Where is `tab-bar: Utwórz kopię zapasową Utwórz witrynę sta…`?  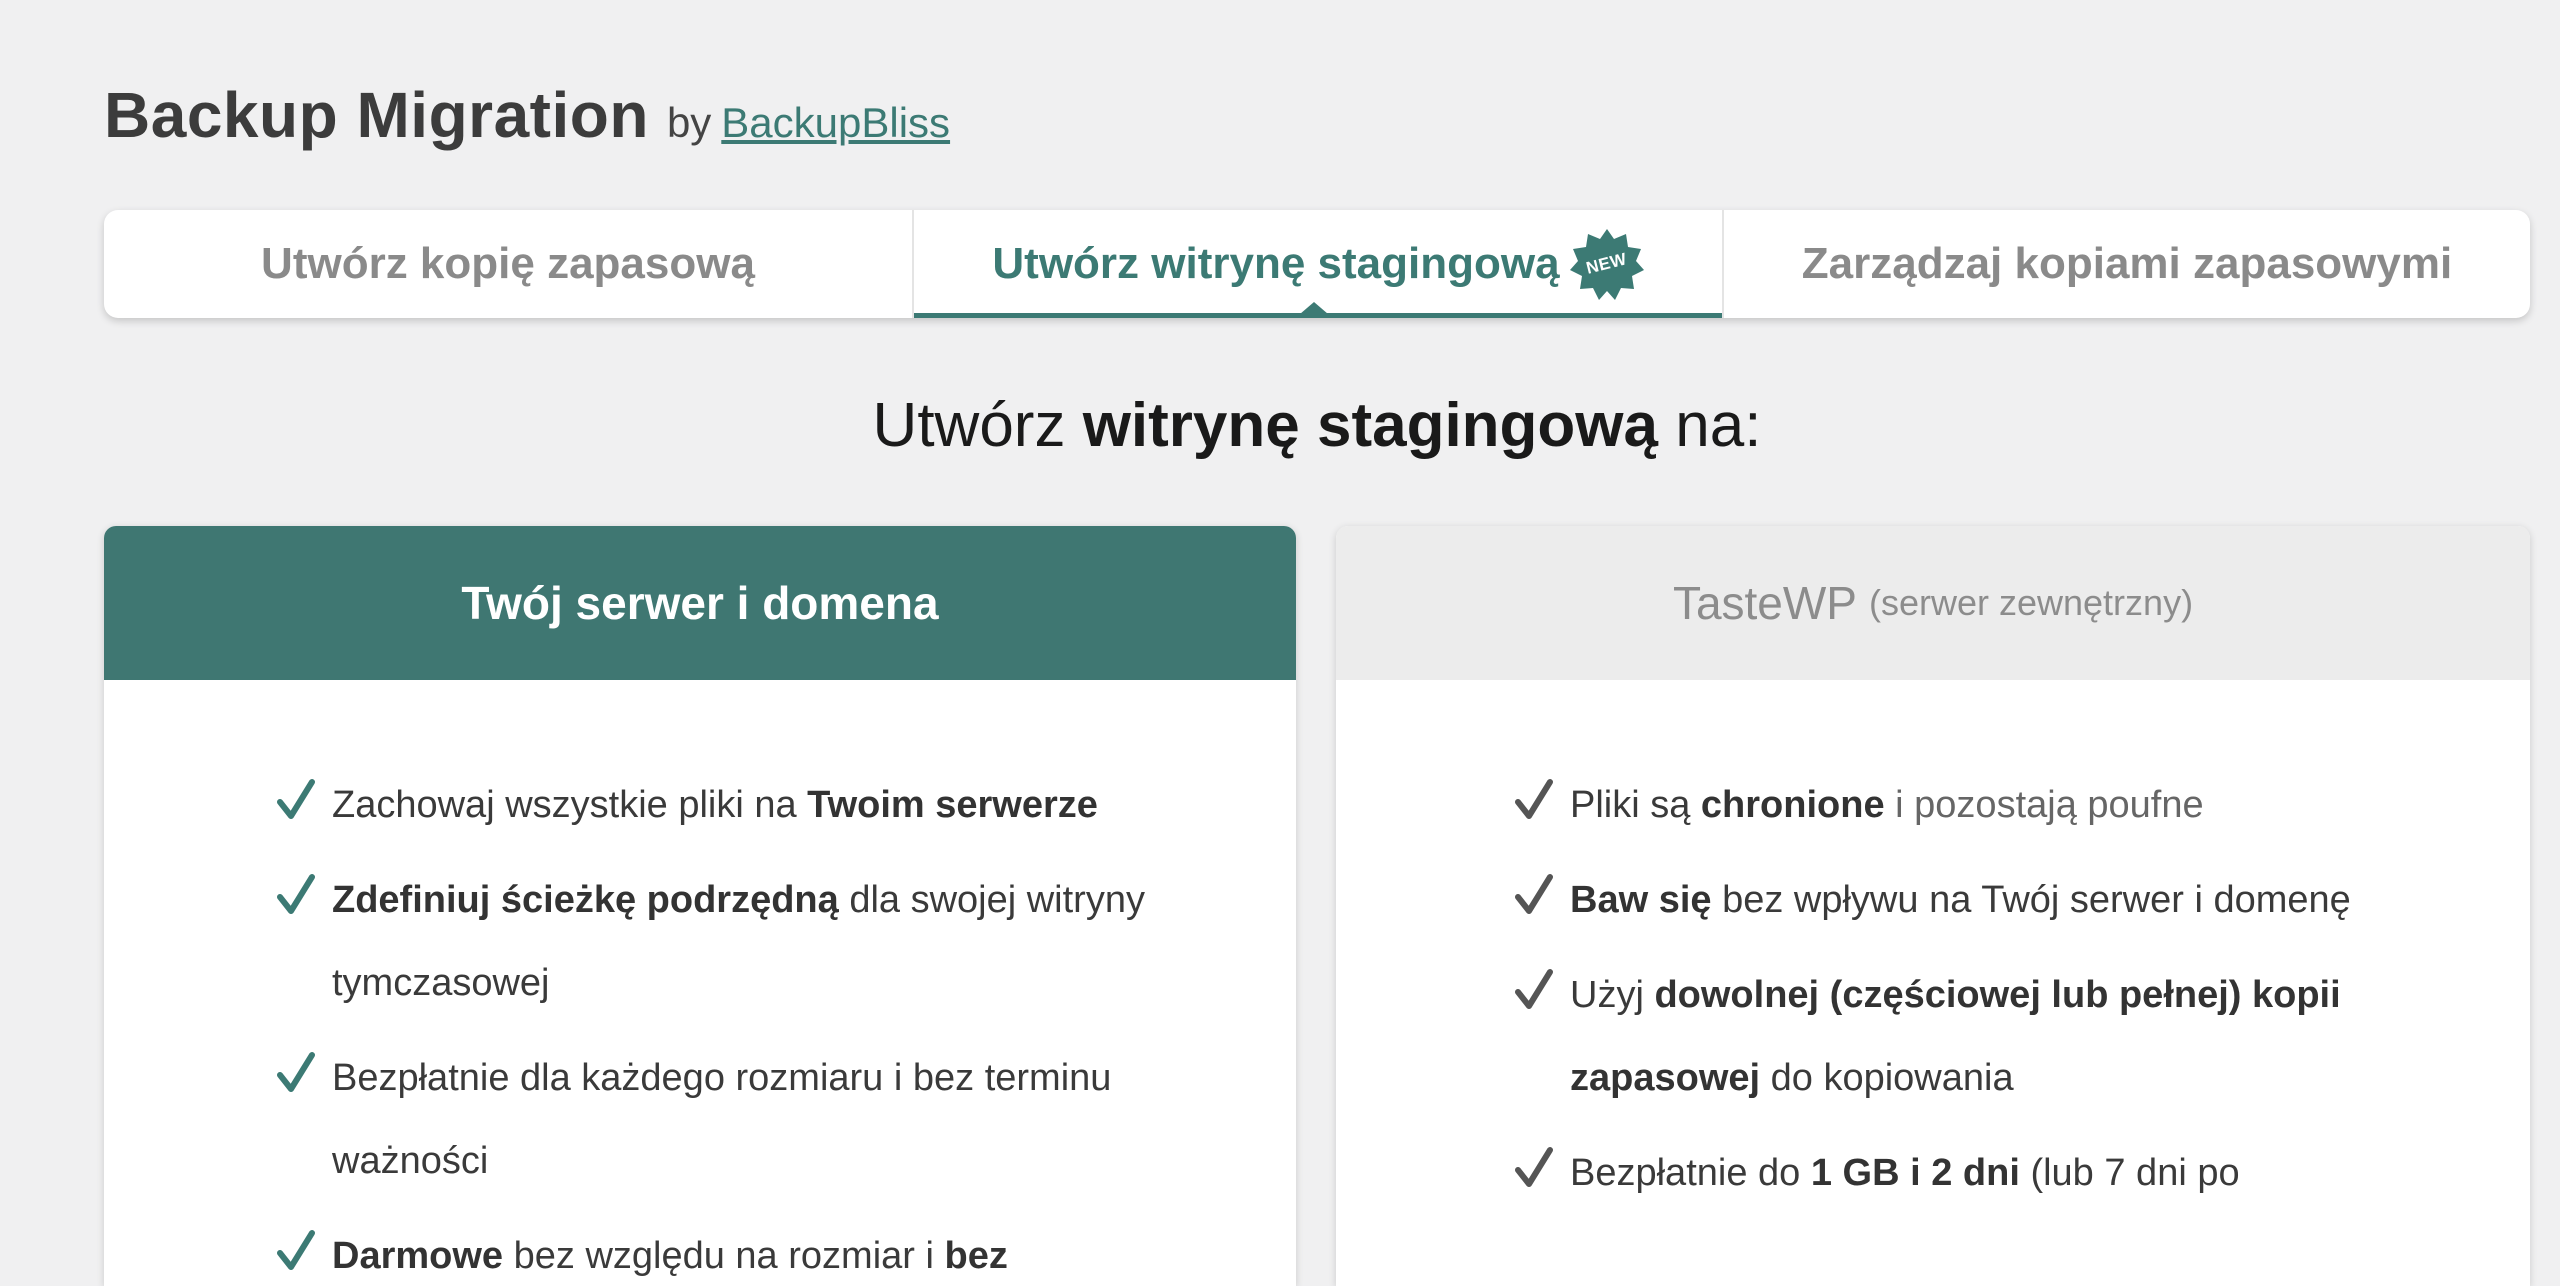 tab-bar: Utwórz kopię zapasową Utwórz witrynę sta… is located at coordinates (1317, 264).